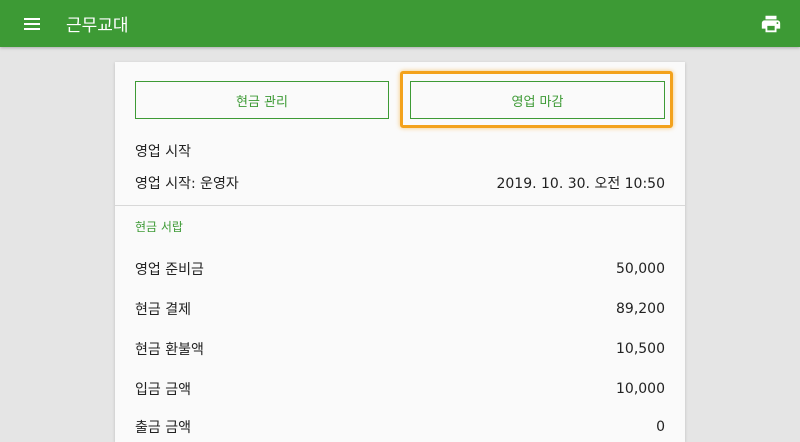 The height and width of the screenshot is (442, 800). What do you see at coordinates (640, 389) in the screenshot?
I see `row-value: 10,000` at bounding box center [640, 389].